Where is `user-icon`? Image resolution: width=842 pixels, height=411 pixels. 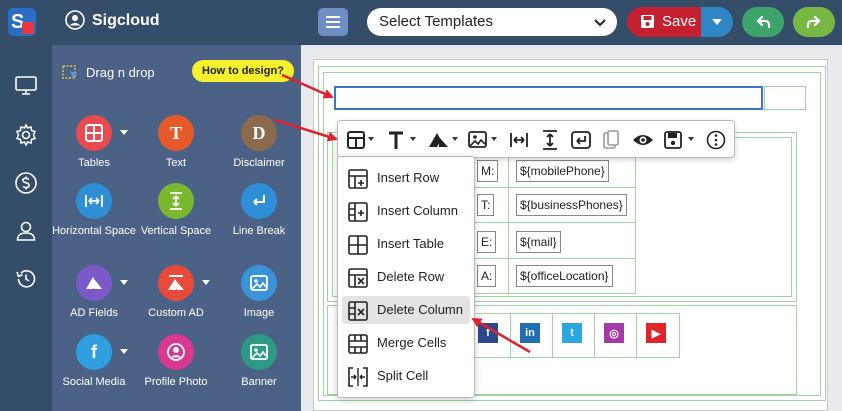 user-icon is located at coordinates (26, 231).